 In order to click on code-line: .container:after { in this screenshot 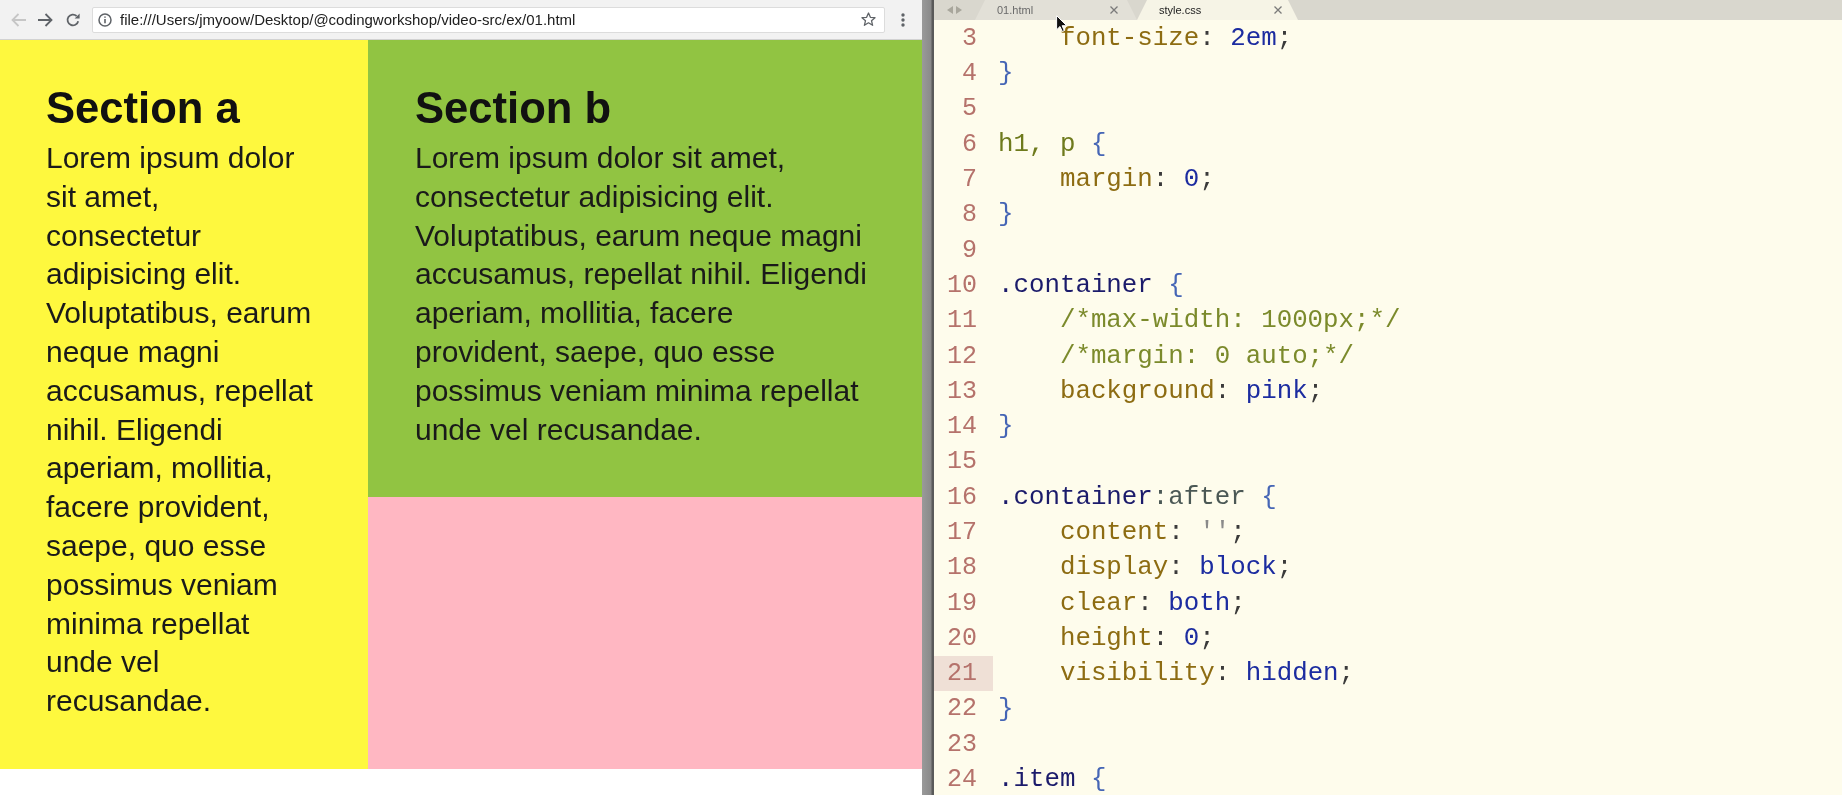, I will do `click(1137, 497)`.